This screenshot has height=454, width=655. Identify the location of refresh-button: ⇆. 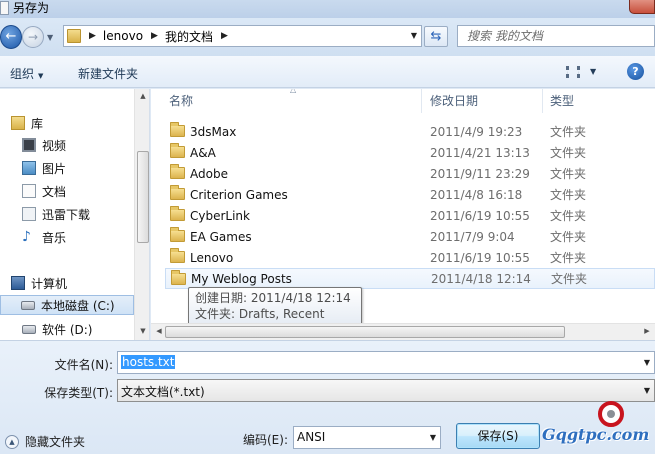
(436, 36).